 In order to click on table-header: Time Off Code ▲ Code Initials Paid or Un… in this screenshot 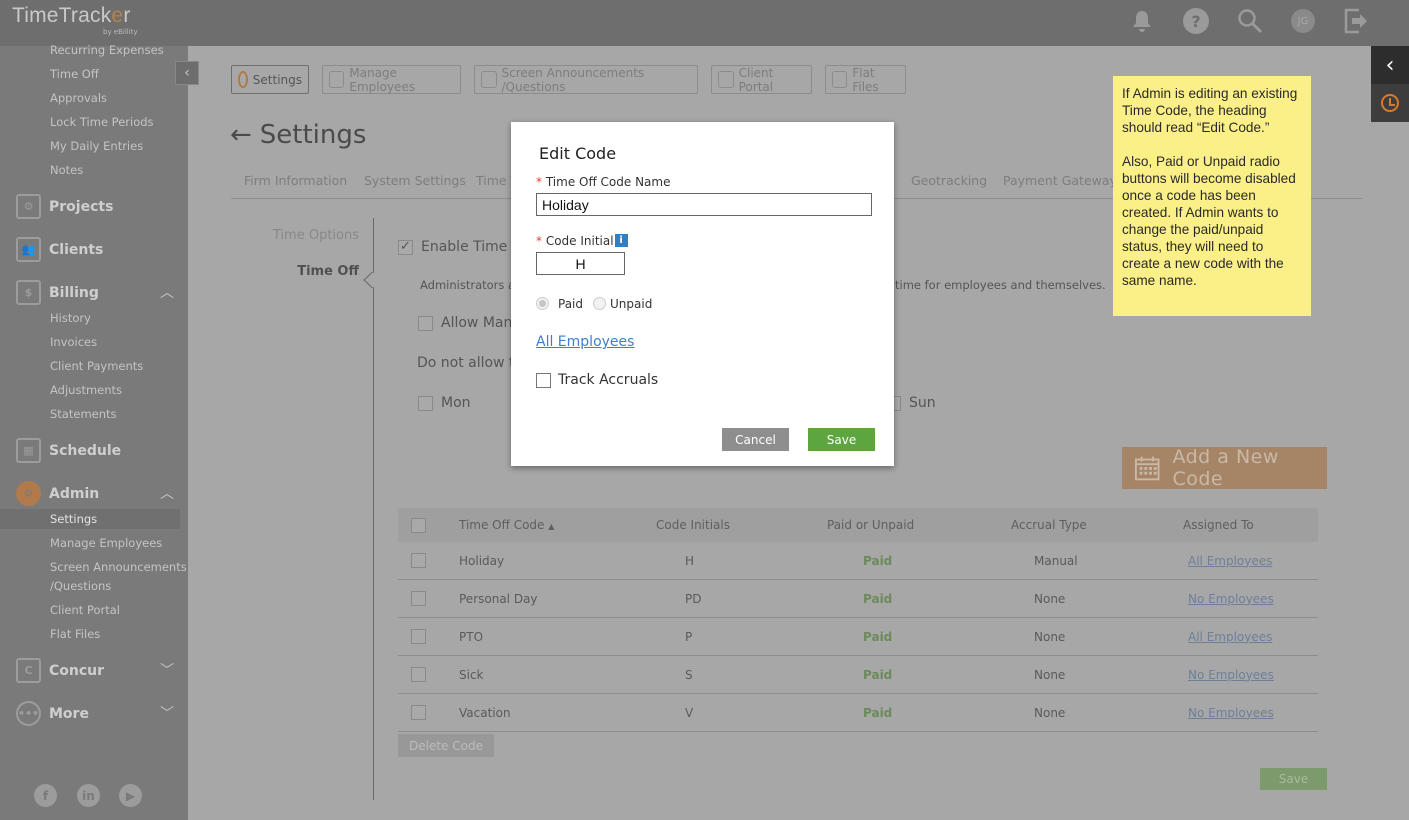, I will do `click(858, 525)`.